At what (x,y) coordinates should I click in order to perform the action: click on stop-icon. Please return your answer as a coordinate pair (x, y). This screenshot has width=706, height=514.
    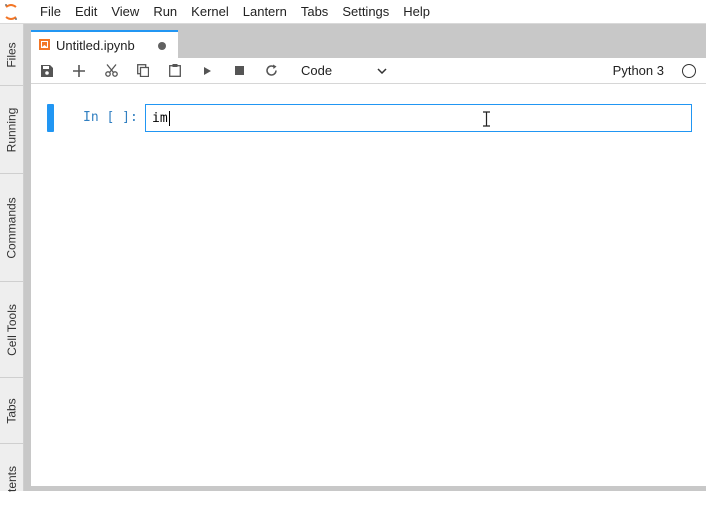
    Looking at the image, I should click on (239, 70).